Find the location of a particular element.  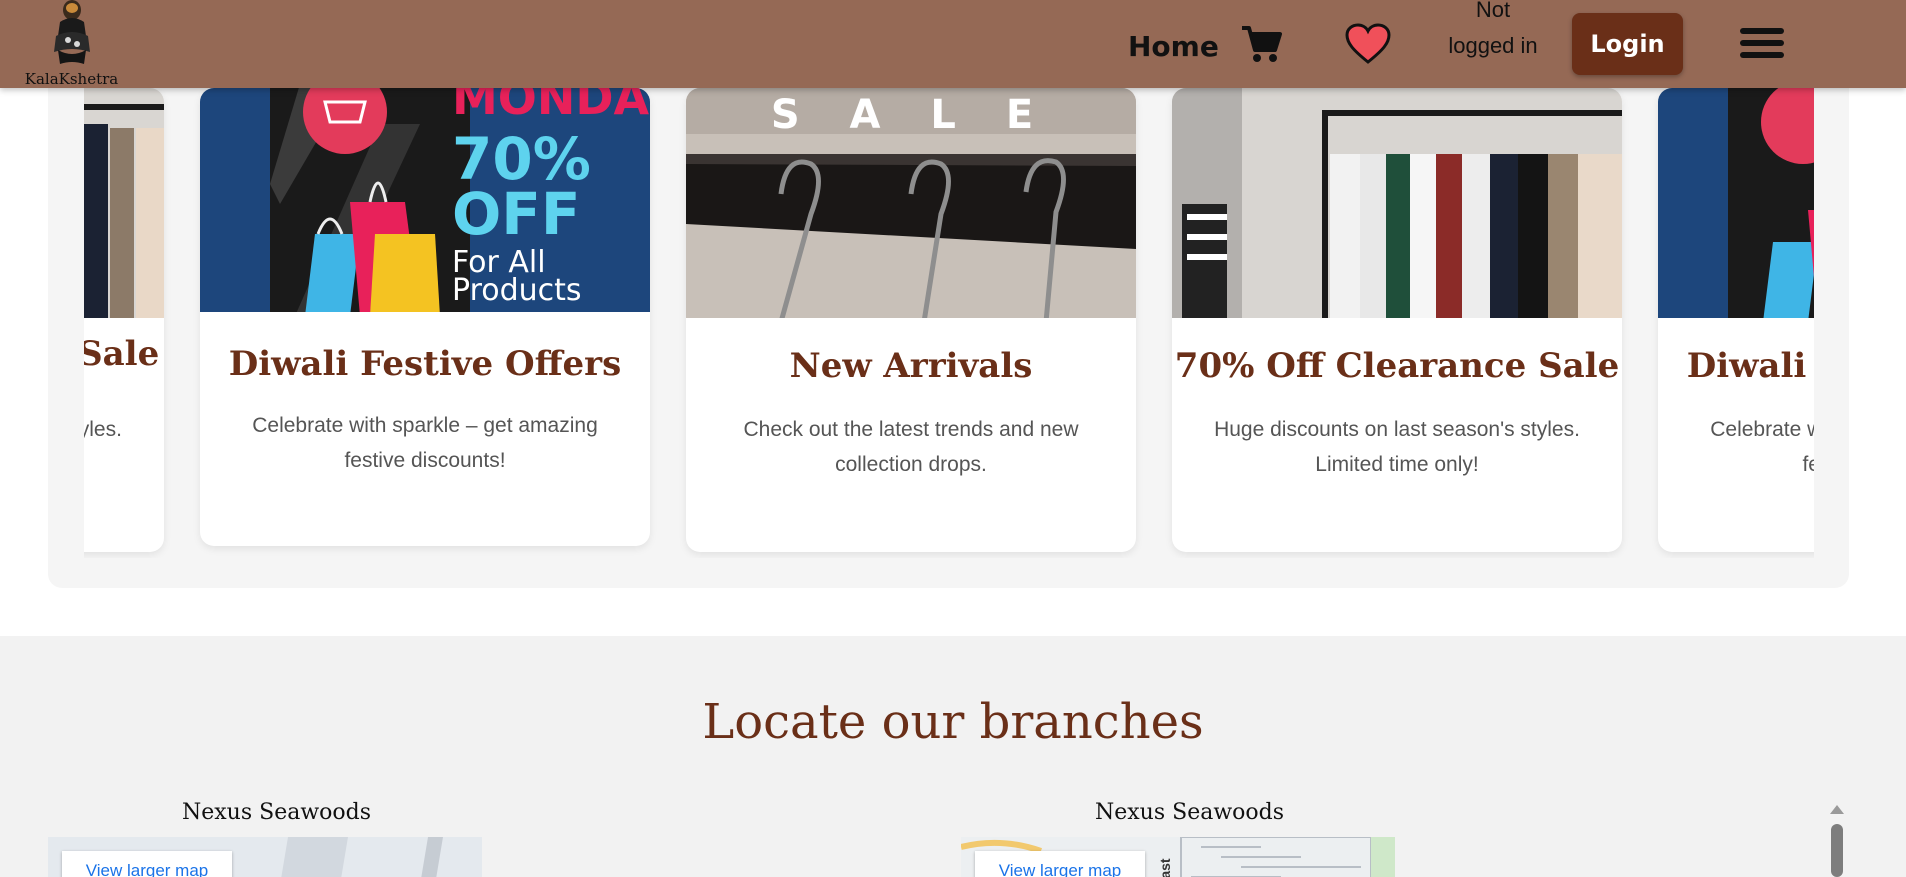

diwali-offer-banner-image: MONDAY 70% OFF For All Products is located at coordinates (425, 200).